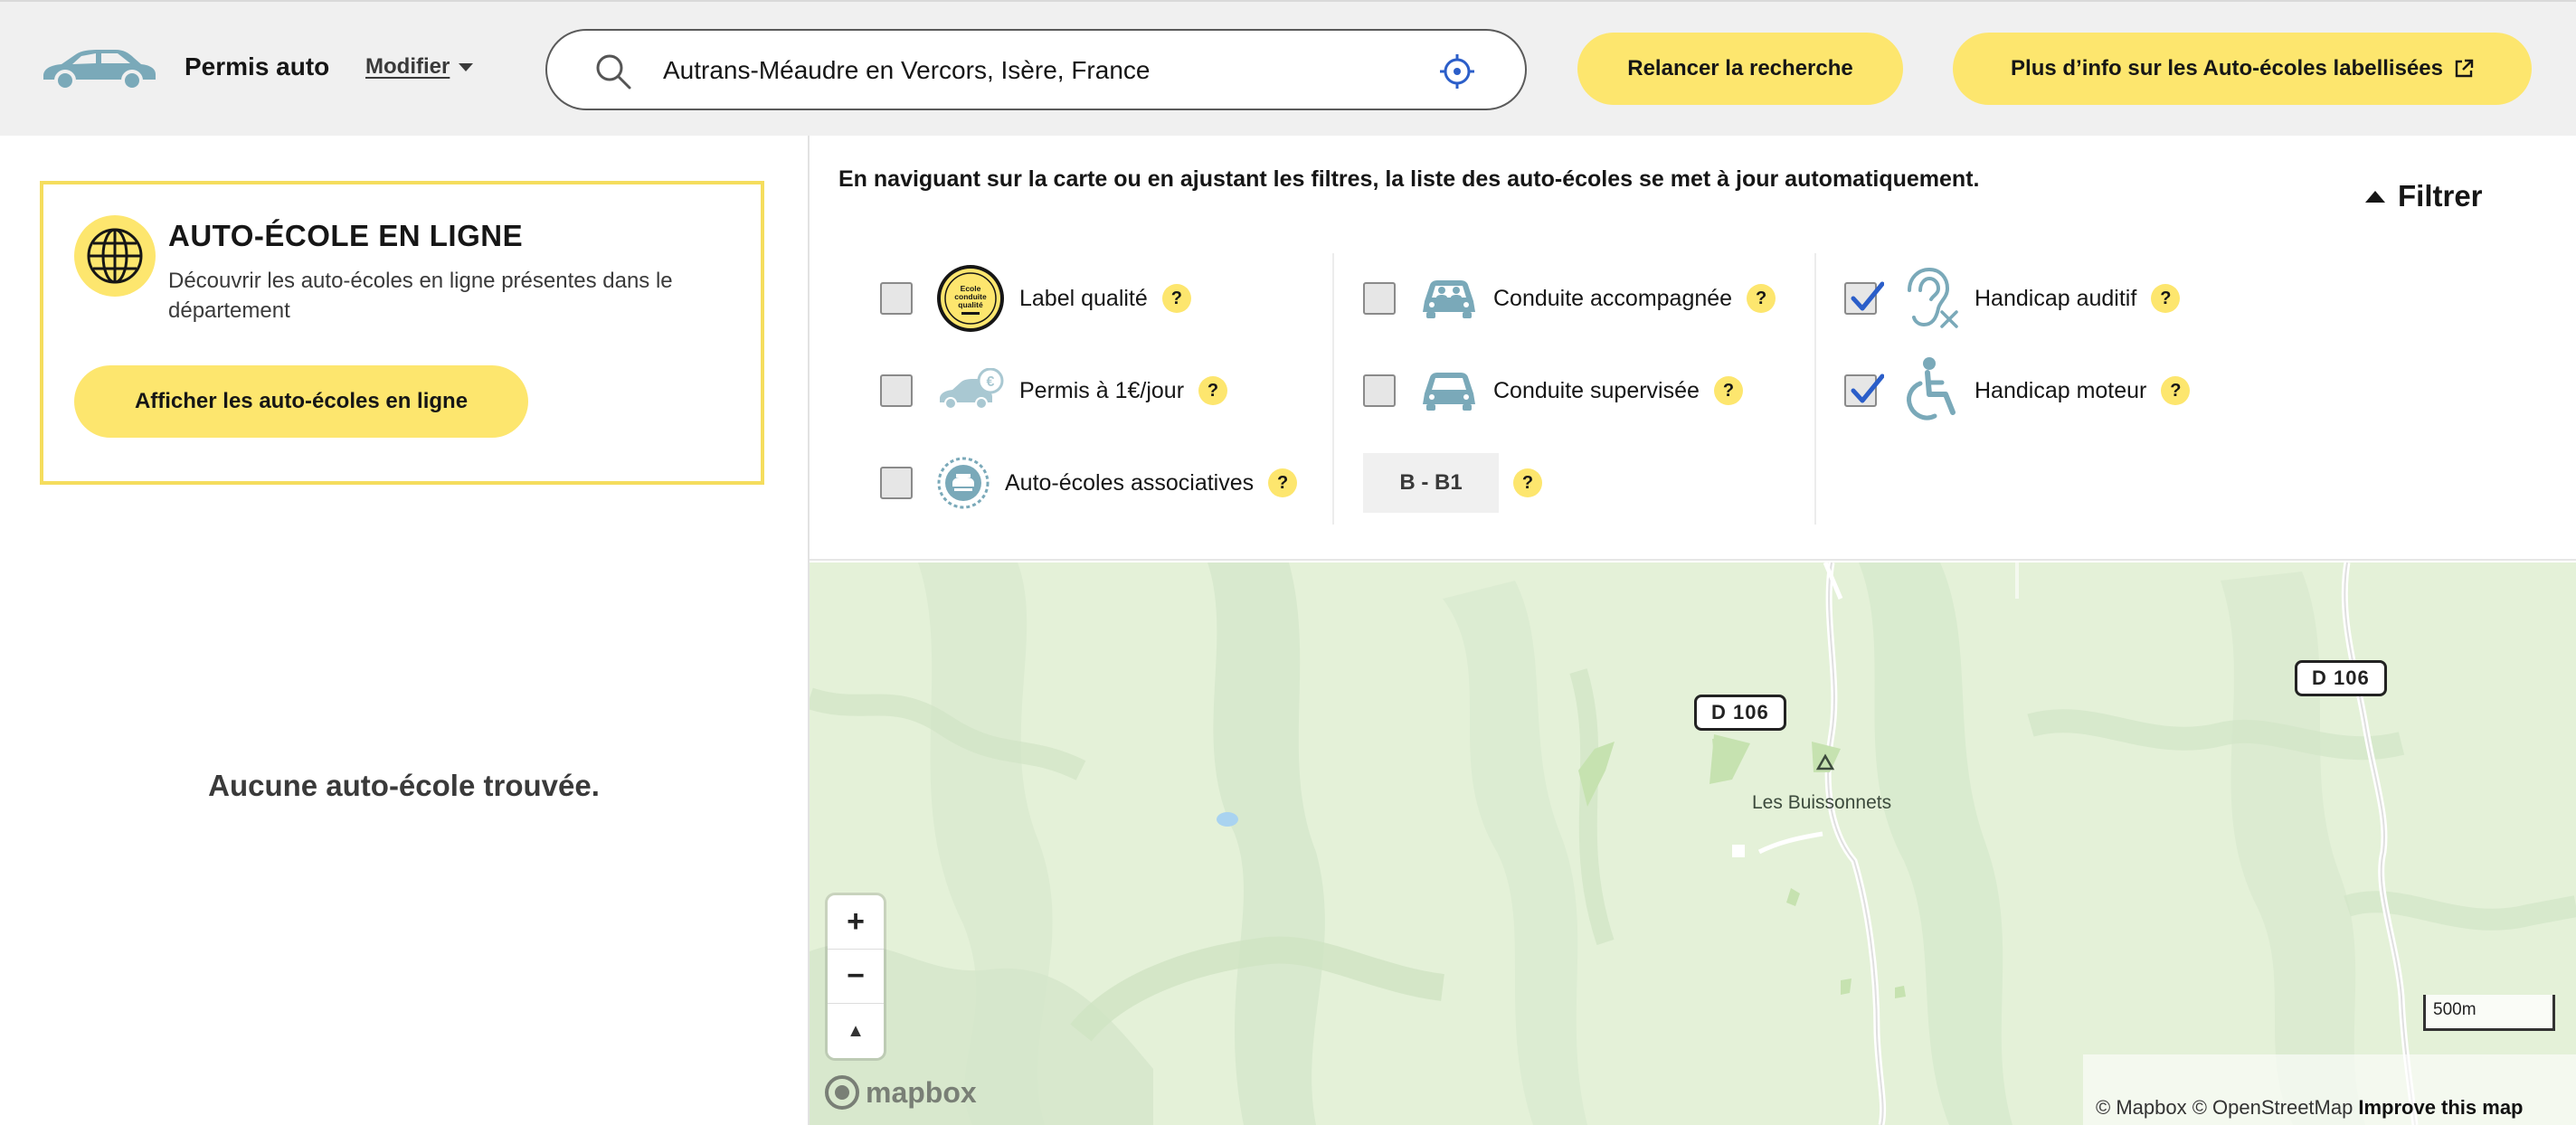  Describe the element at coordinates (1084, 298) in the screenshot. I see `filter-label: Label qualité` at that location.